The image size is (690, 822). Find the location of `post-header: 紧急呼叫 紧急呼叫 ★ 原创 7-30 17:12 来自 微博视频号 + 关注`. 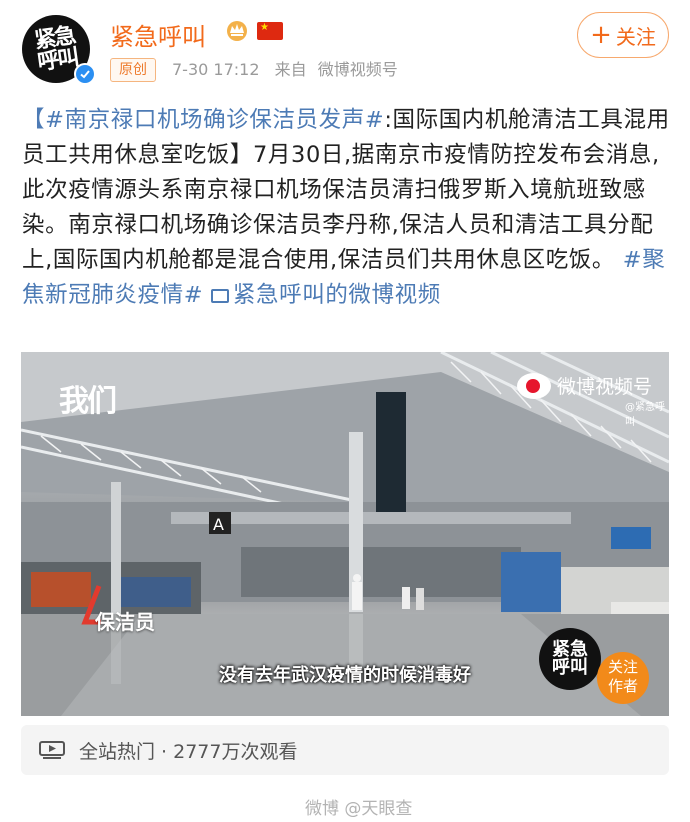

post-header: 紧急呼叫 紧急呼叫 ★ 原创 7-30 17:12 来自 微博视频号 + 关注 is located at coordinates (345, 47).